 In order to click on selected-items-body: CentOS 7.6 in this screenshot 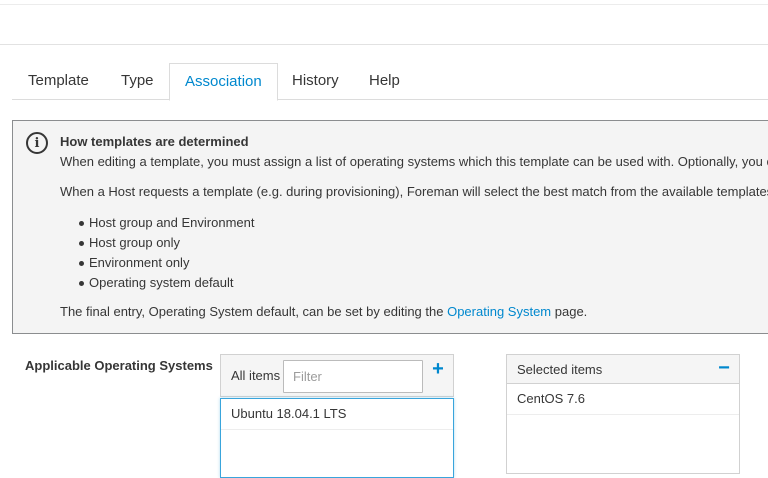, I will do `click(623, 429)`.